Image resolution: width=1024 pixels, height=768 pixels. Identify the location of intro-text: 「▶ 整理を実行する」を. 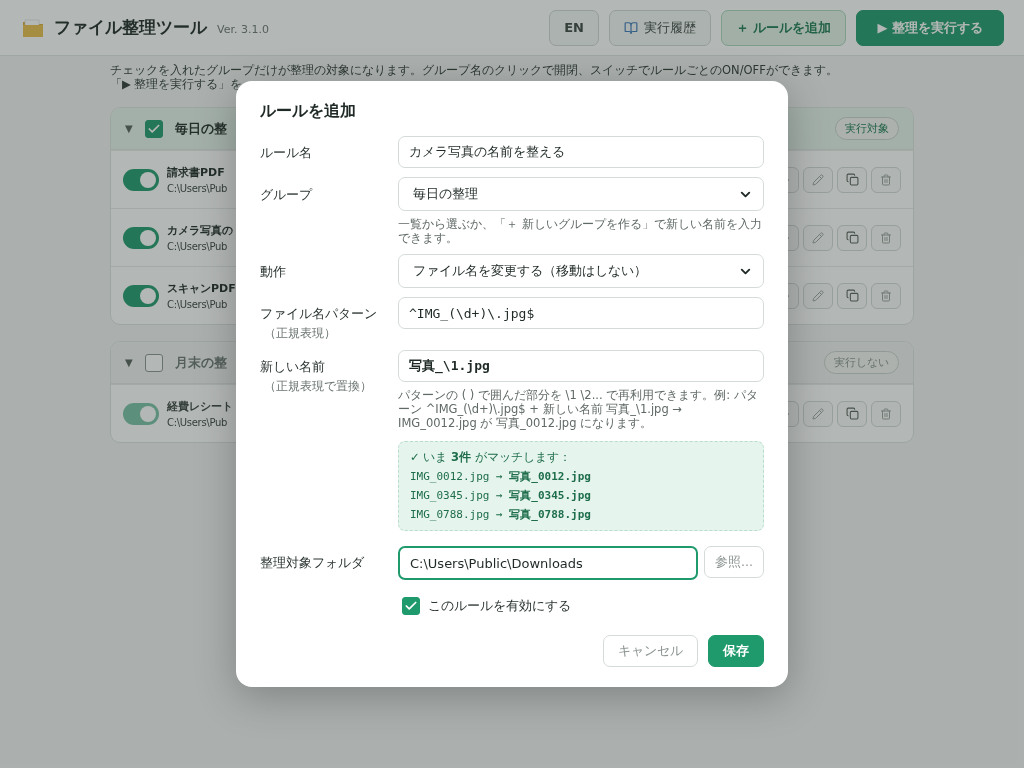
(176, 84).